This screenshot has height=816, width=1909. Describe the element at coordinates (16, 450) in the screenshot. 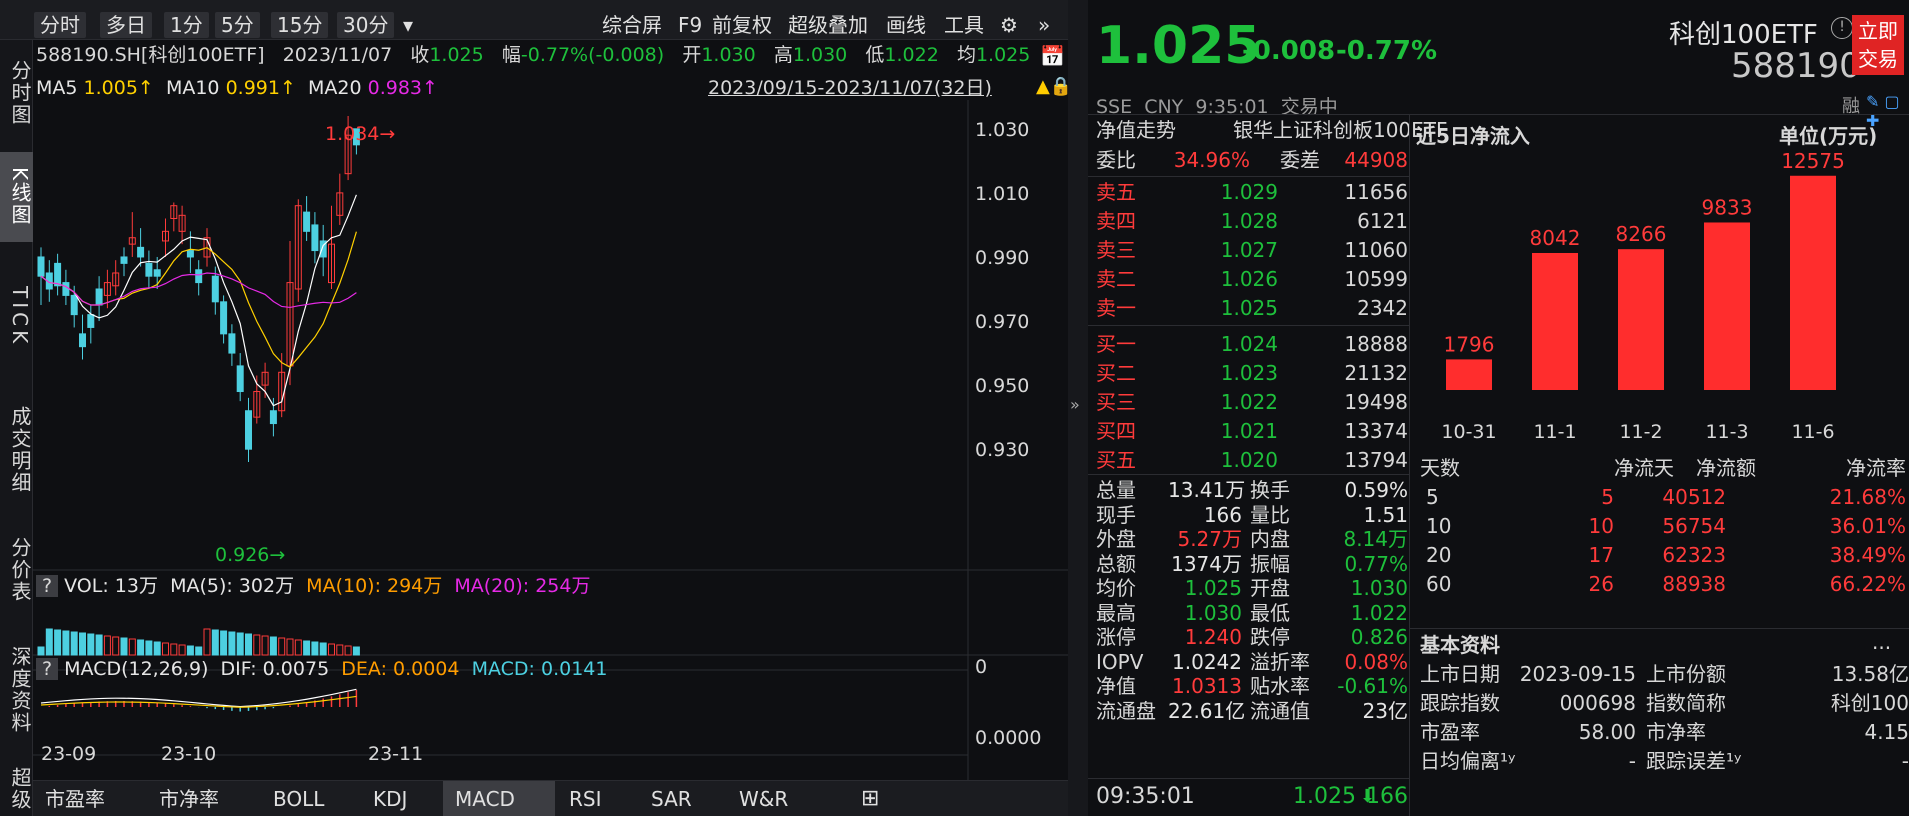

I see `nav-trades: 成交明细` at that location.